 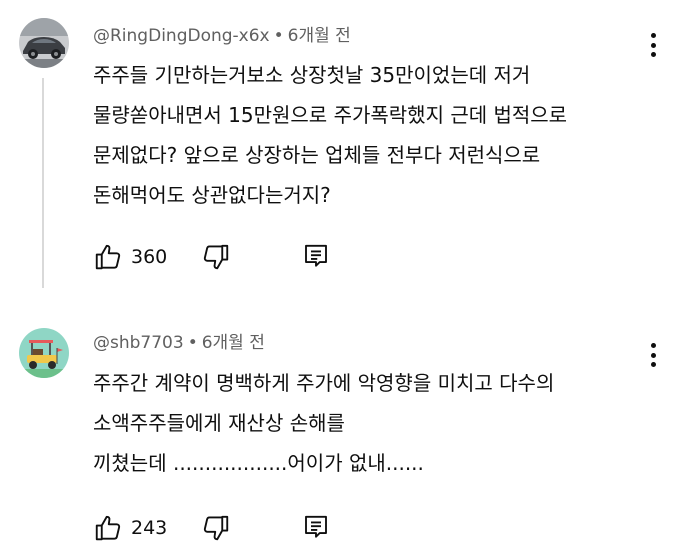 What do you see at coordinates (219, 423) in the screenshot?
I see `comment-line: 소액주주들에게 재산상 손해를` at bounding box center [219, 423].